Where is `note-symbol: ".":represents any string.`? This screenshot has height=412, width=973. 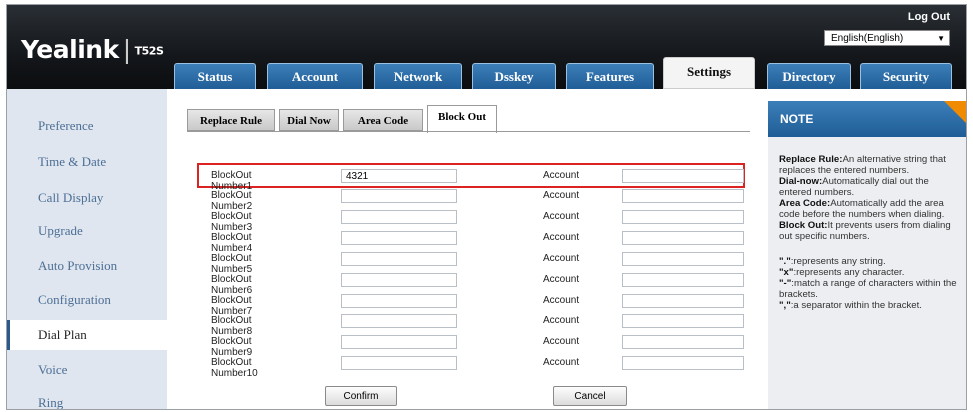
note-symbol: ".":represents any string. is located at coordinates (870, 261).